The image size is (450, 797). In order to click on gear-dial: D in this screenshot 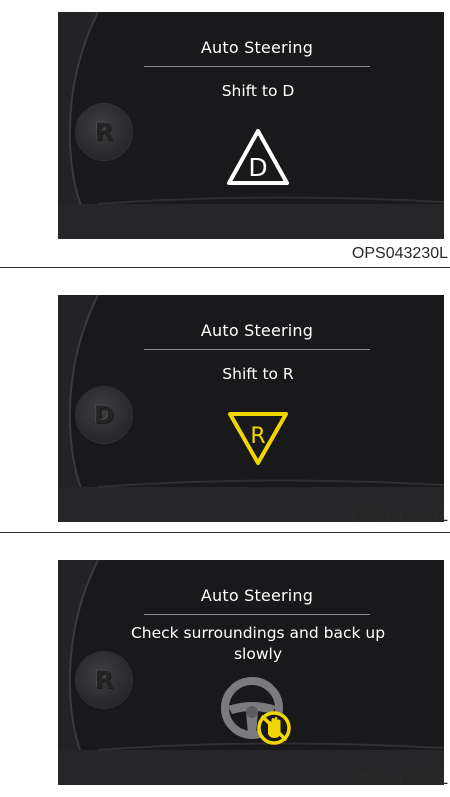, I will do `click(104, 415)`.